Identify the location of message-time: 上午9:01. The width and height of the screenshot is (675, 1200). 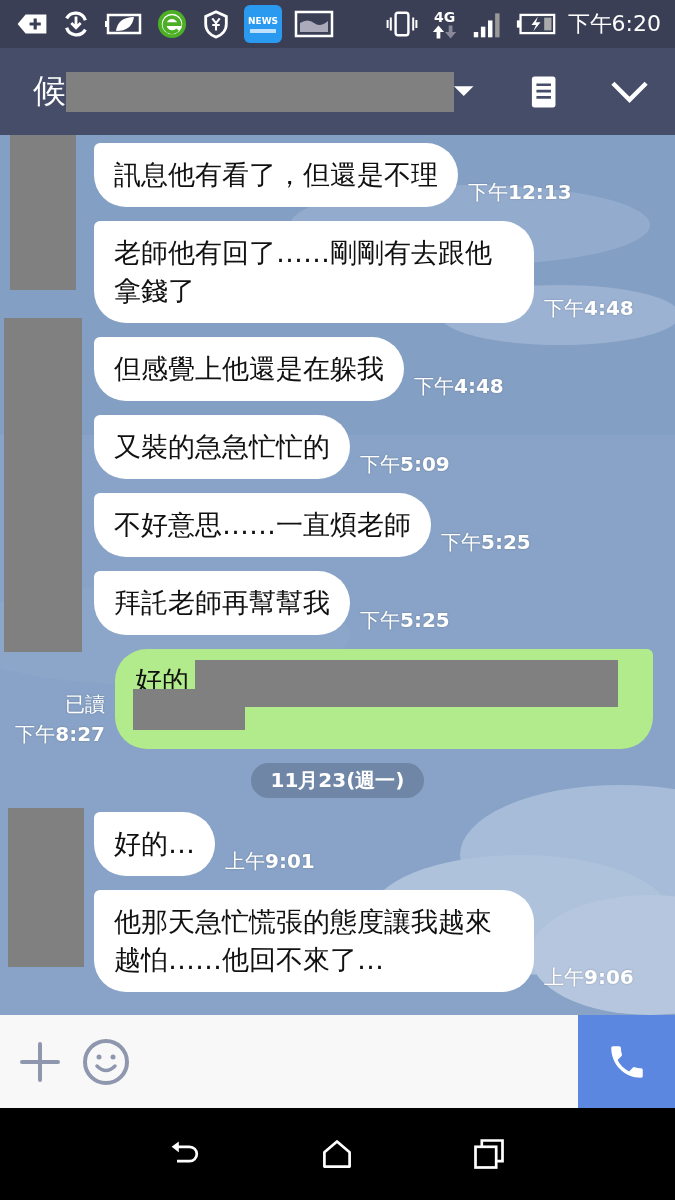
(270, 861).